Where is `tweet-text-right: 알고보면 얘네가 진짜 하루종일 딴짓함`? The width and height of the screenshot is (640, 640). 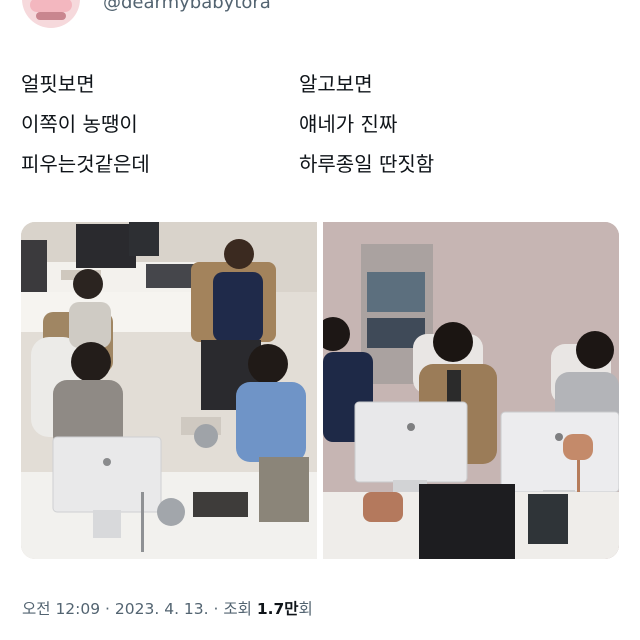 tweet-text-right: 알고보면 얘네가 진짜 하루종일 딴짓함 is located at coordinates (366, 124).